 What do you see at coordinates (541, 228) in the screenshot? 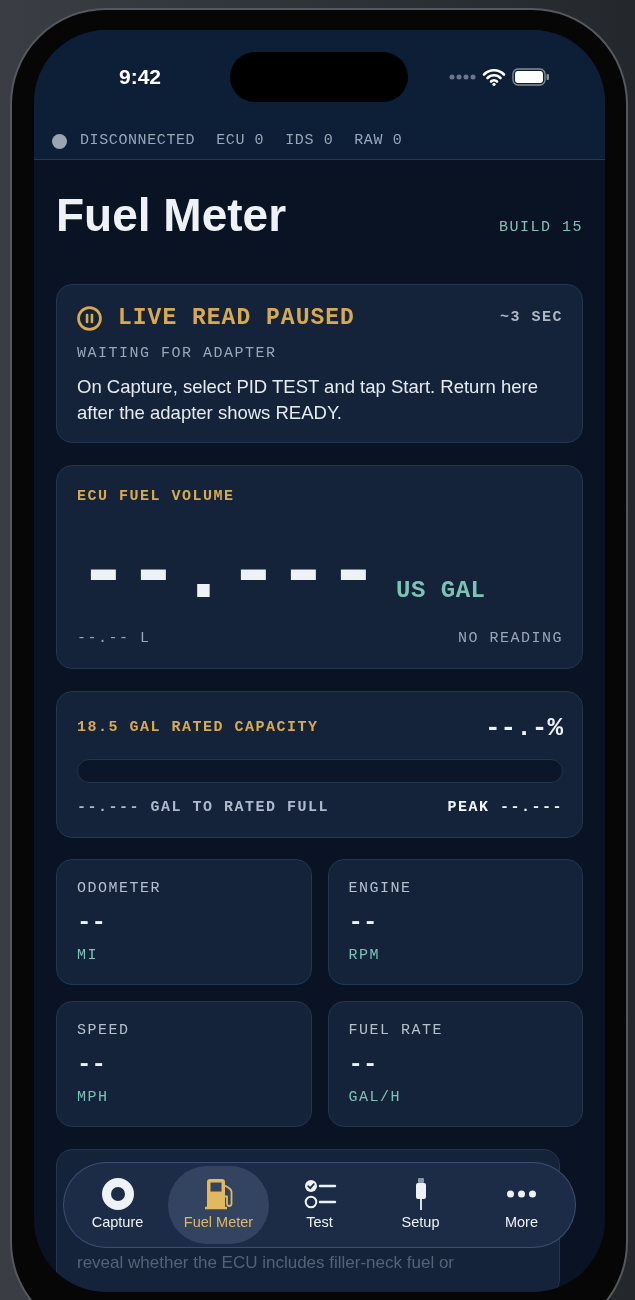
I see `build-label: BUILD 15` at bounding box center [541, 228].